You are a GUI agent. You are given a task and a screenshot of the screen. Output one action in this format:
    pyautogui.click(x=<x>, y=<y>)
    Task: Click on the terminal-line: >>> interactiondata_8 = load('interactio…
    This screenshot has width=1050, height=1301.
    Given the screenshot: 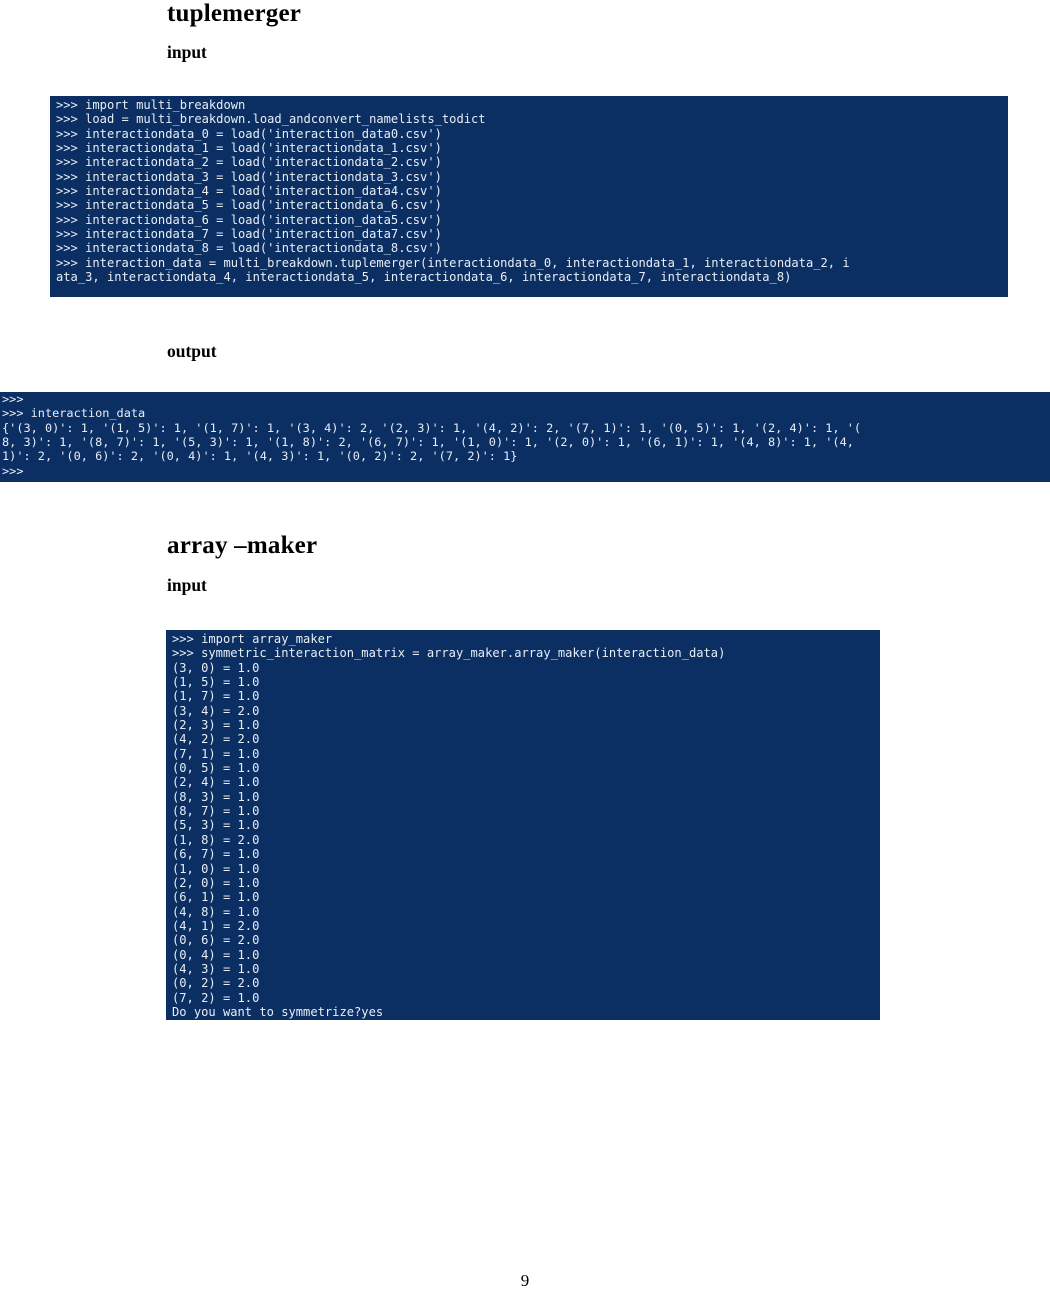 What is the action you would take?
    pyautogui.click(x=249, y=248)
    